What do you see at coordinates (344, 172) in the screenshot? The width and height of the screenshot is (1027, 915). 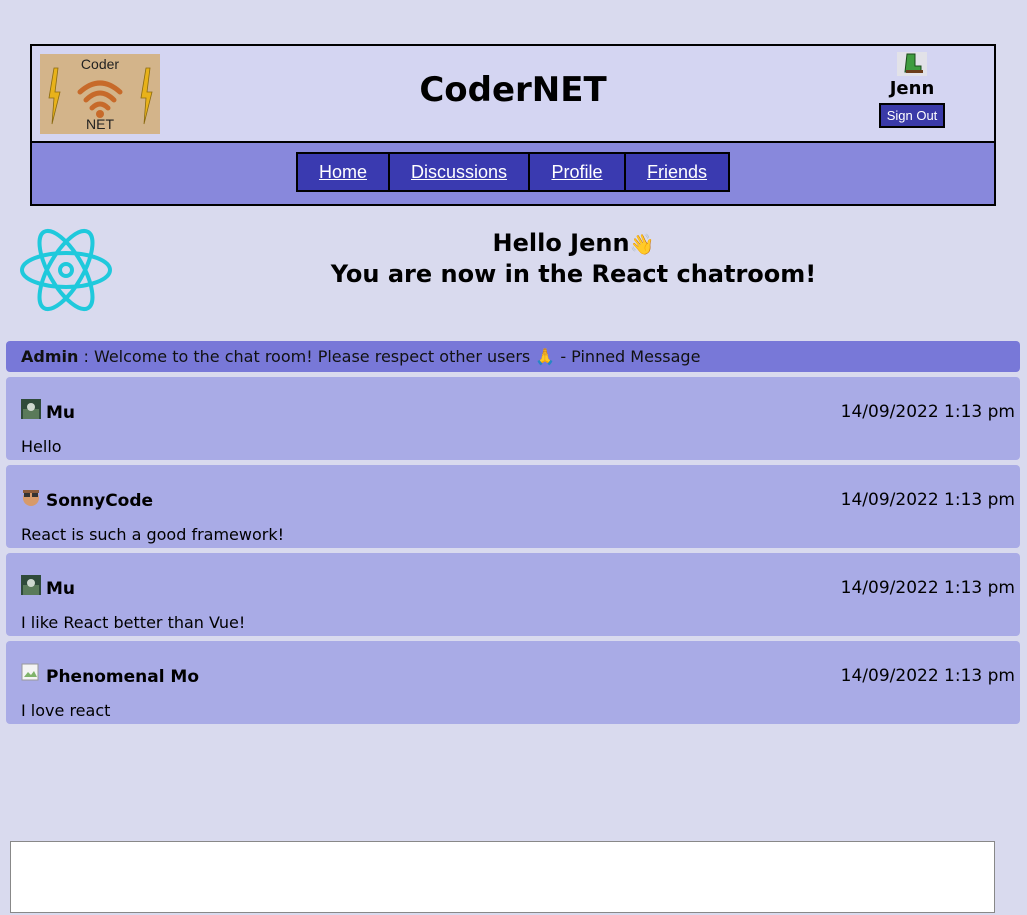 I see `nav-home: Home` at bounding box center [344, 172].